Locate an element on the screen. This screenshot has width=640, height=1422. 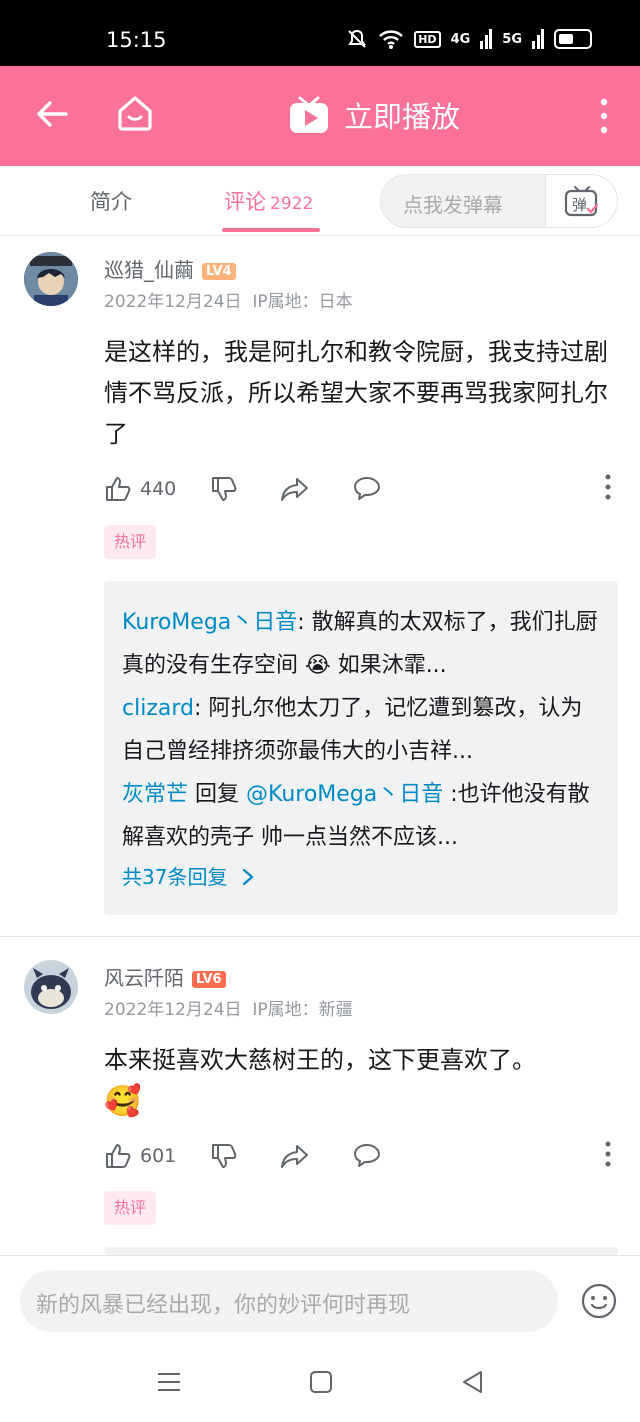
arrow-left-icon is located at coordinates (52, 114).